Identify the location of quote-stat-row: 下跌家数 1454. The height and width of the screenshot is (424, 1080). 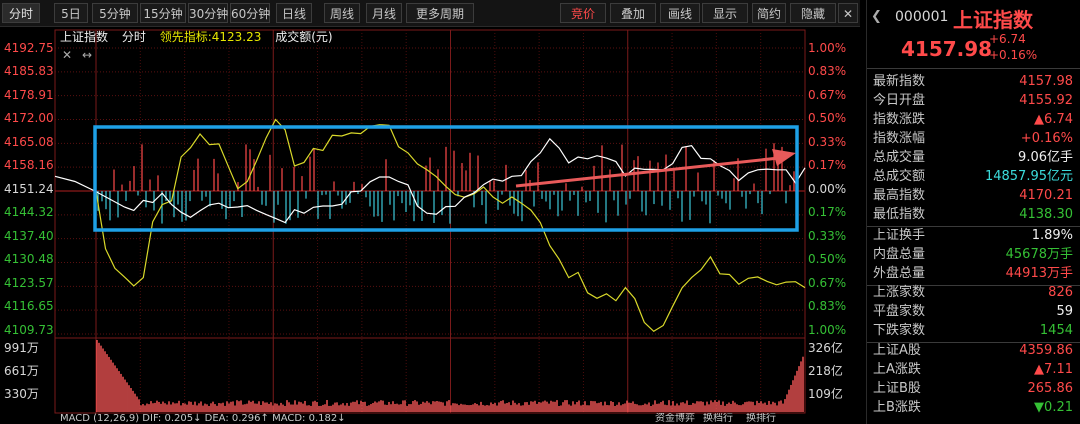
(973, 330).